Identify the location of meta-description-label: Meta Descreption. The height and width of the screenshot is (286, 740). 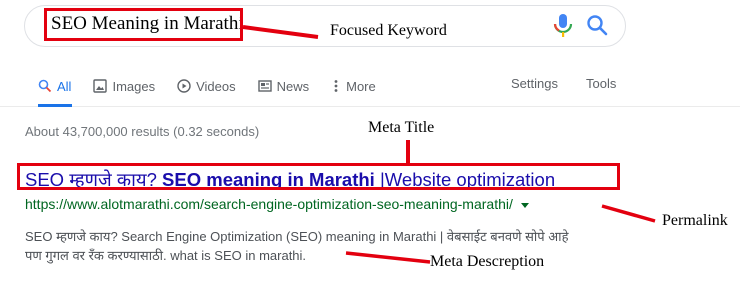
(487, 261).